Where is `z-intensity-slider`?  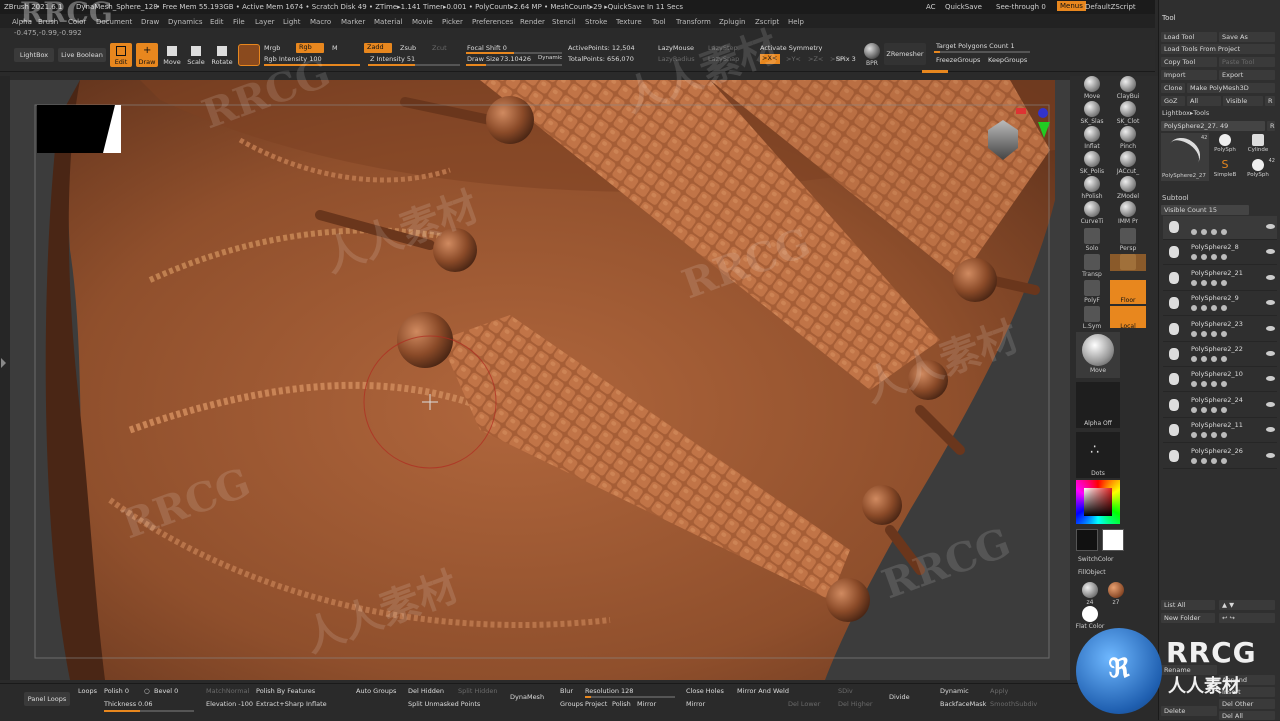 z-intensity-slider is located at coordinates (414, 65).